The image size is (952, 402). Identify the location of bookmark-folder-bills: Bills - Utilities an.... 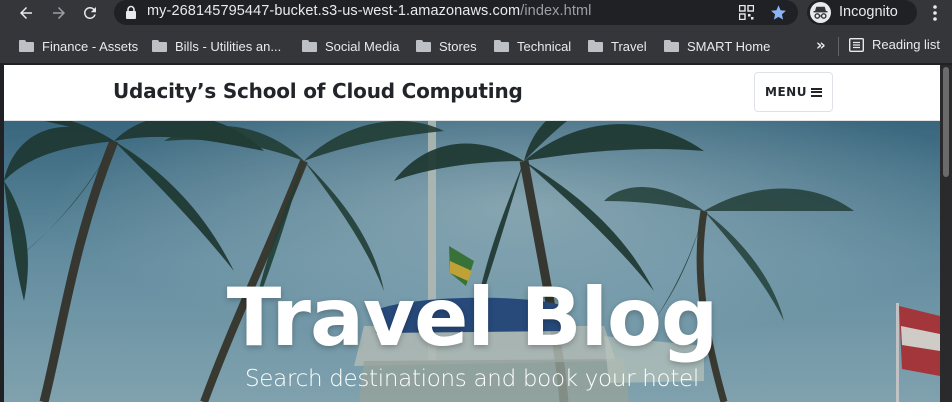
(216, 46).